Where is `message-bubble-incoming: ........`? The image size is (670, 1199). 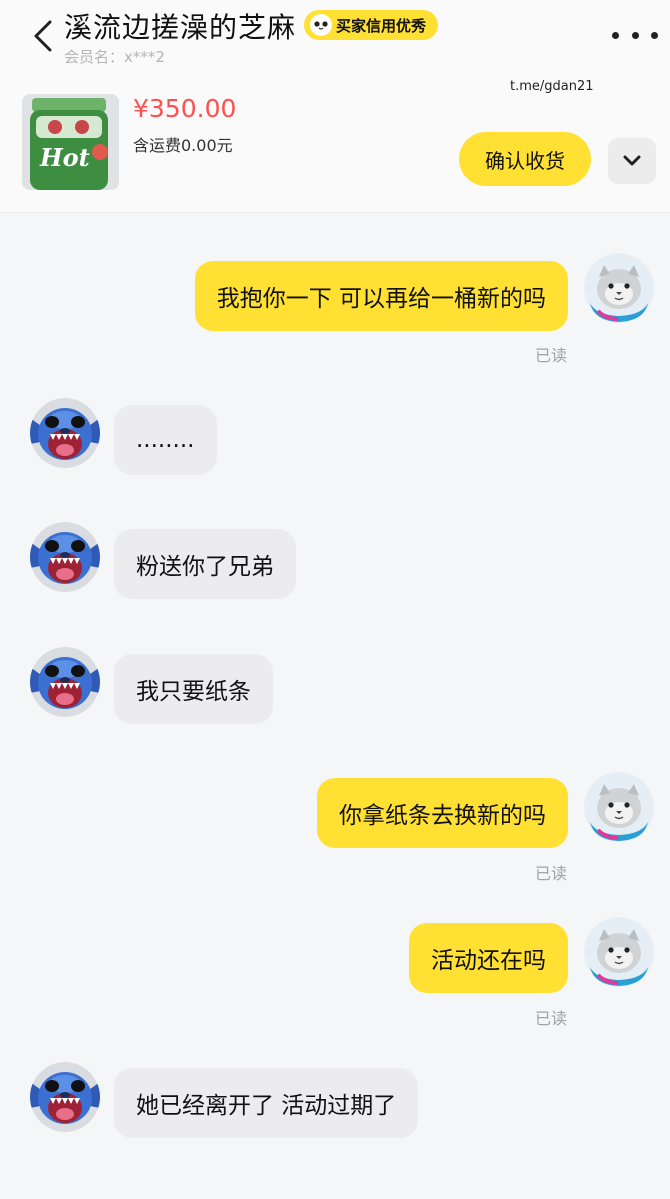
message-bubble-incoming: ........ is located at coordinates (165, 440).